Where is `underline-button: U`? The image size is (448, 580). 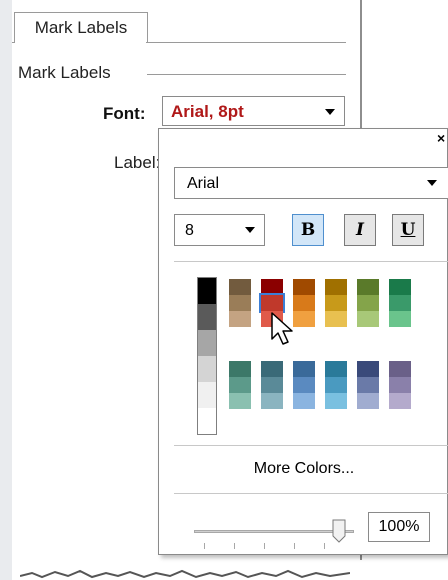 underline-button: U is located at coordinates (408, 230).